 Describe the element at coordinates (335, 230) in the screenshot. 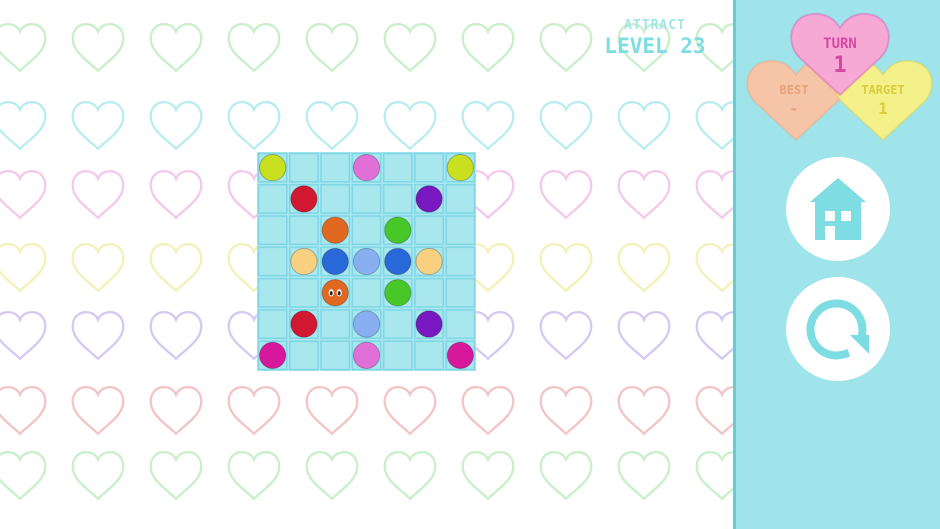

I see `piece-orange` at that location.